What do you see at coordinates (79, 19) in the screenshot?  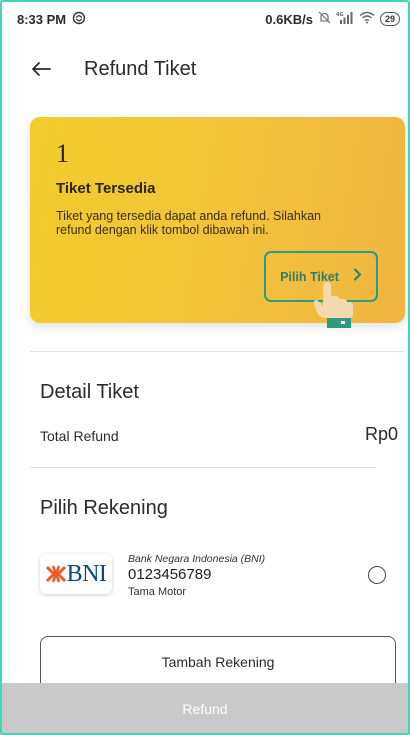 I see `sync-icon` at bounding box center [79, 19].